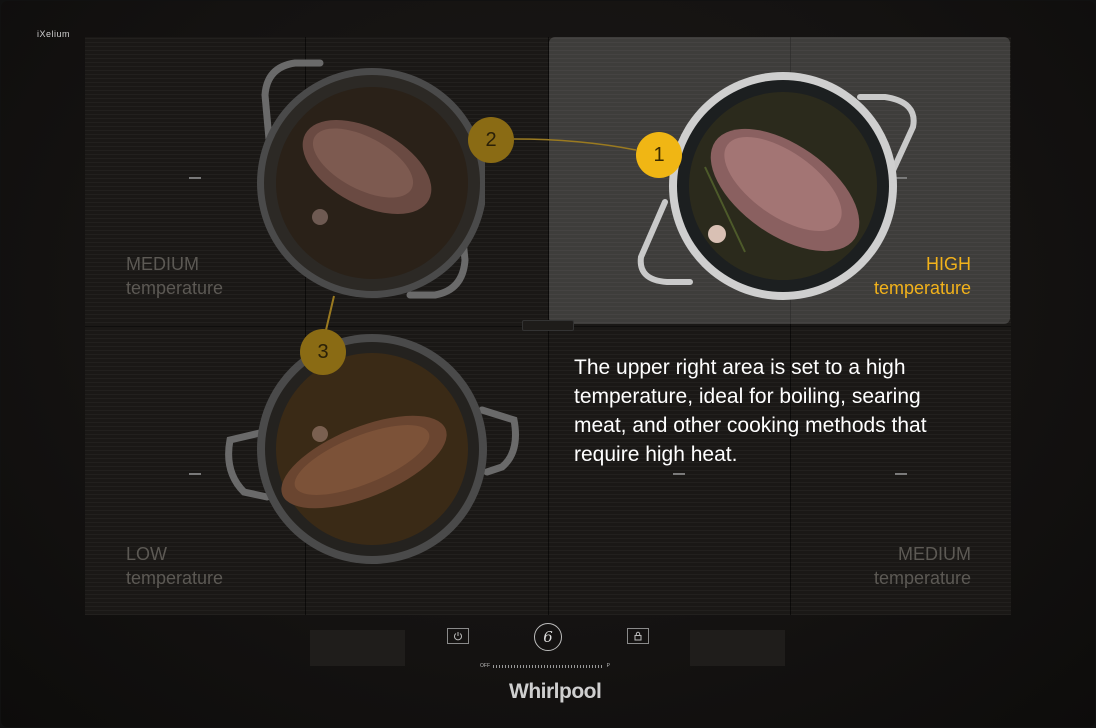 The height and width of the screenshot is (728, 1096). I want to click on power-slider: OFF P, so click(545, 666).